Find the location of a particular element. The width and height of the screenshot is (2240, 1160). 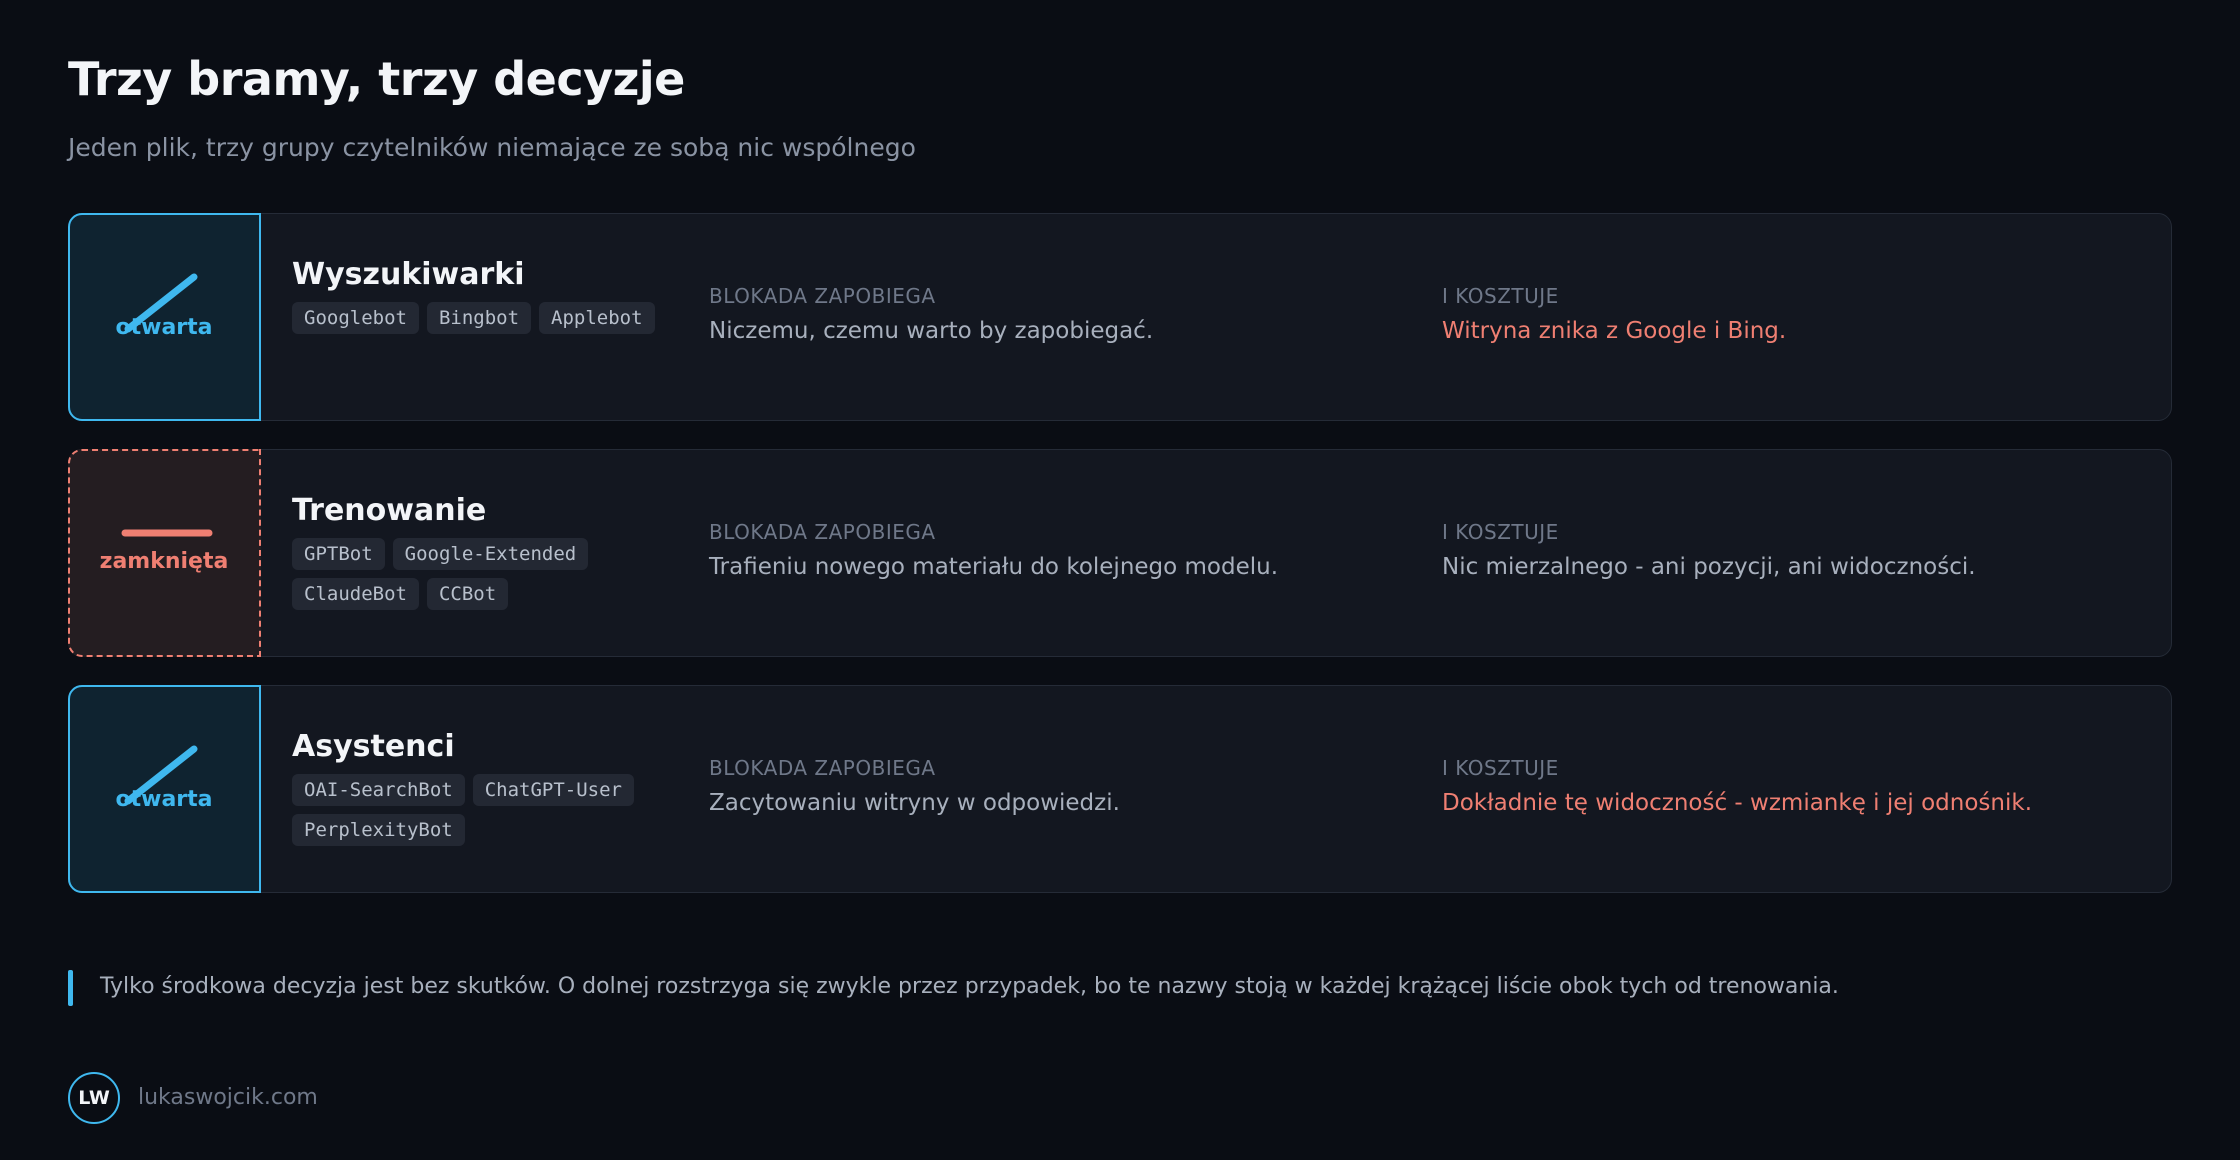

gate-status-label: zamknięta is located at coordinates (164, 561).